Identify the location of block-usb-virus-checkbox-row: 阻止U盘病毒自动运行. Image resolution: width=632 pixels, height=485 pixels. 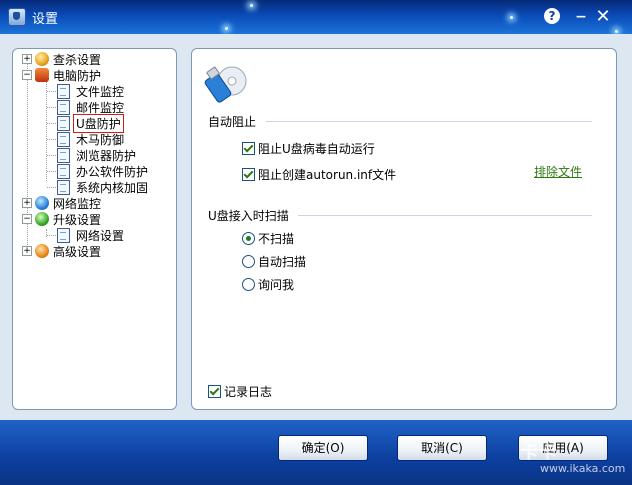
(308, 148).